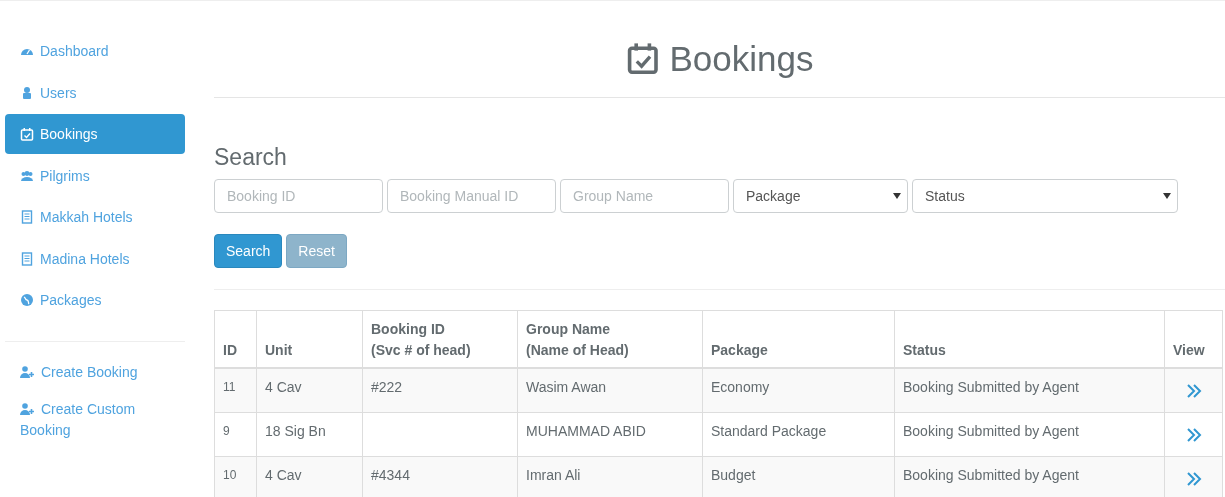 Image resolution: width=1225 pixels, height=497 pixels. What do you see at coordinates (586, 431) in the screenshot?
I see `table-cell: MUHAMMAD ABID` at bounding box center [586, 431].